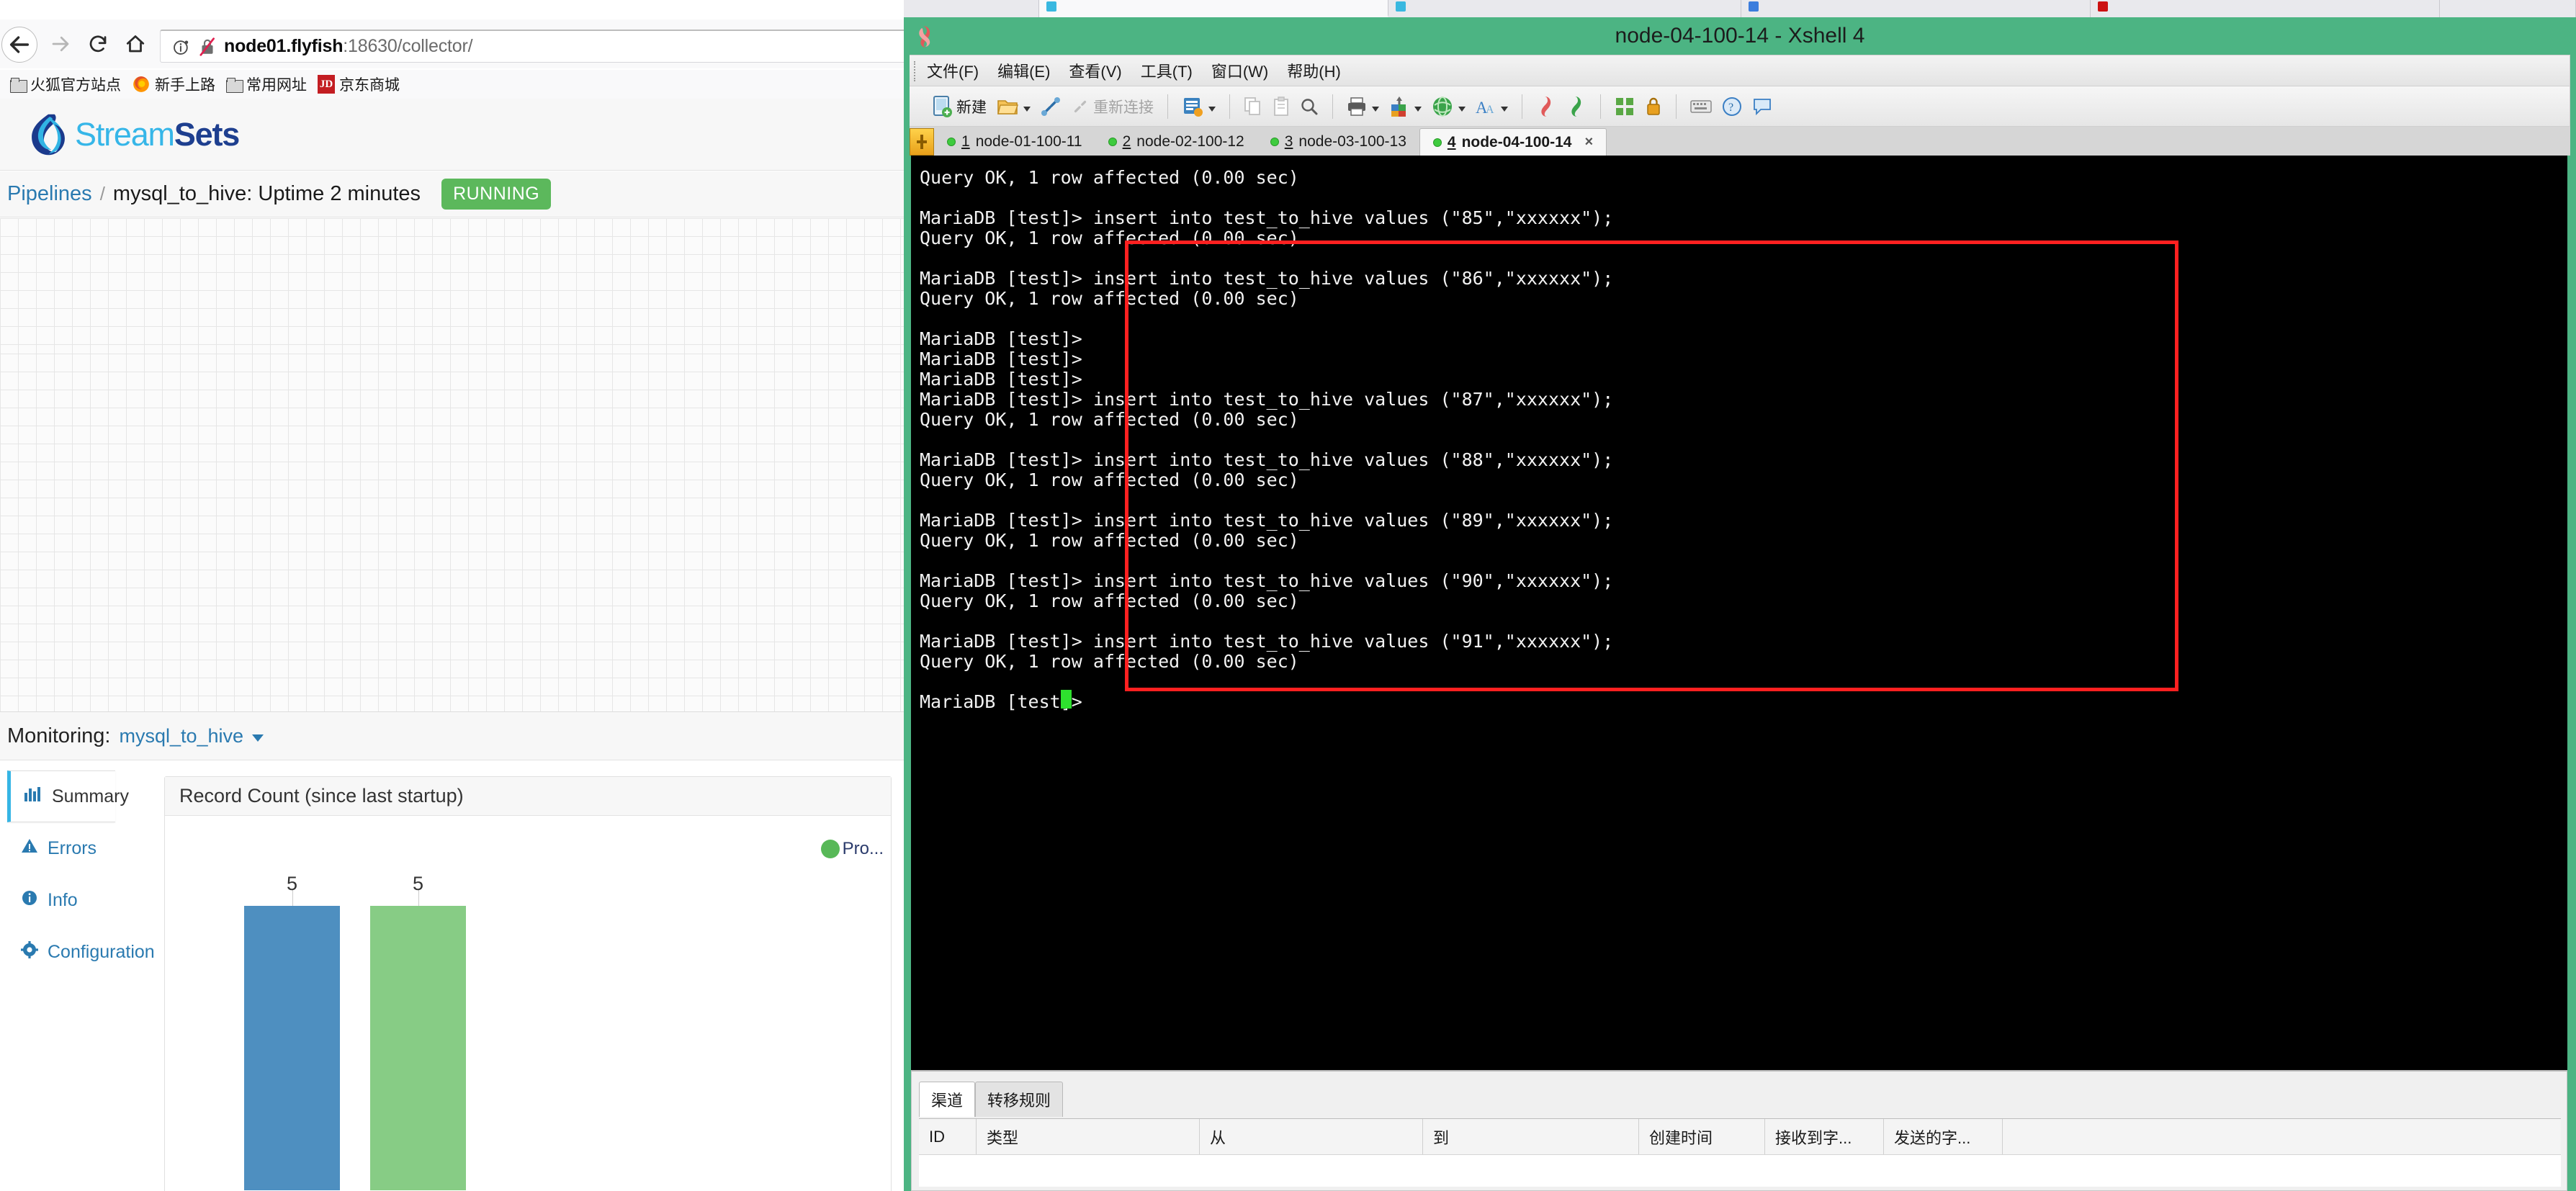  I want to click on bookmark-item: 新手上路, so click(173, 84).